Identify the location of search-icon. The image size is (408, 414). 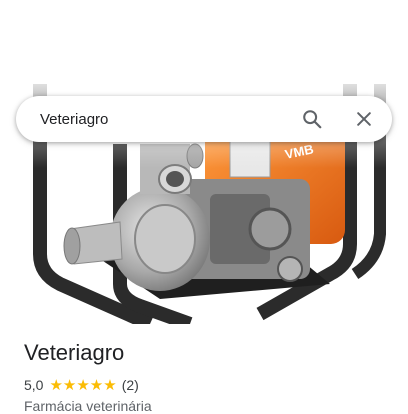
(312, 119).